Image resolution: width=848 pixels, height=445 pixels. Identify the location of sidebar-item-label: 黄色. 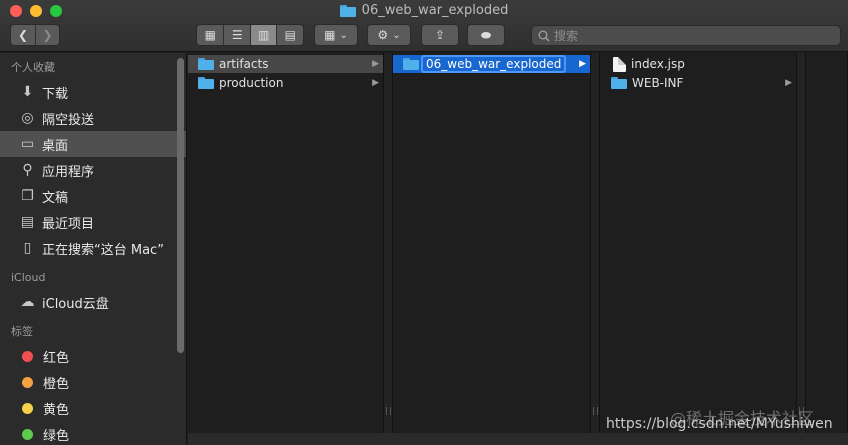
(56, 410).